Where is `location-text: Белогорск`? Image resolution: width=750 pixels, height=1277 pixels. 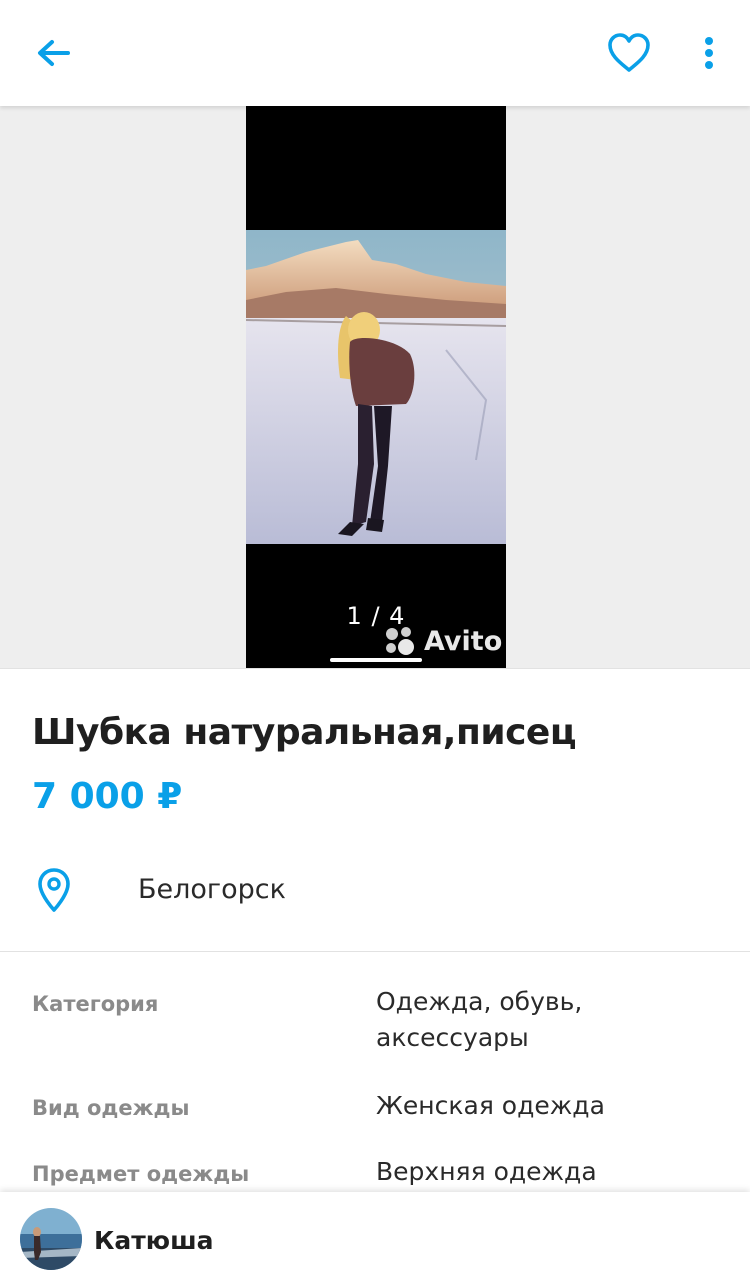 location-text: Белогорск is located at coordinates (212, 889).